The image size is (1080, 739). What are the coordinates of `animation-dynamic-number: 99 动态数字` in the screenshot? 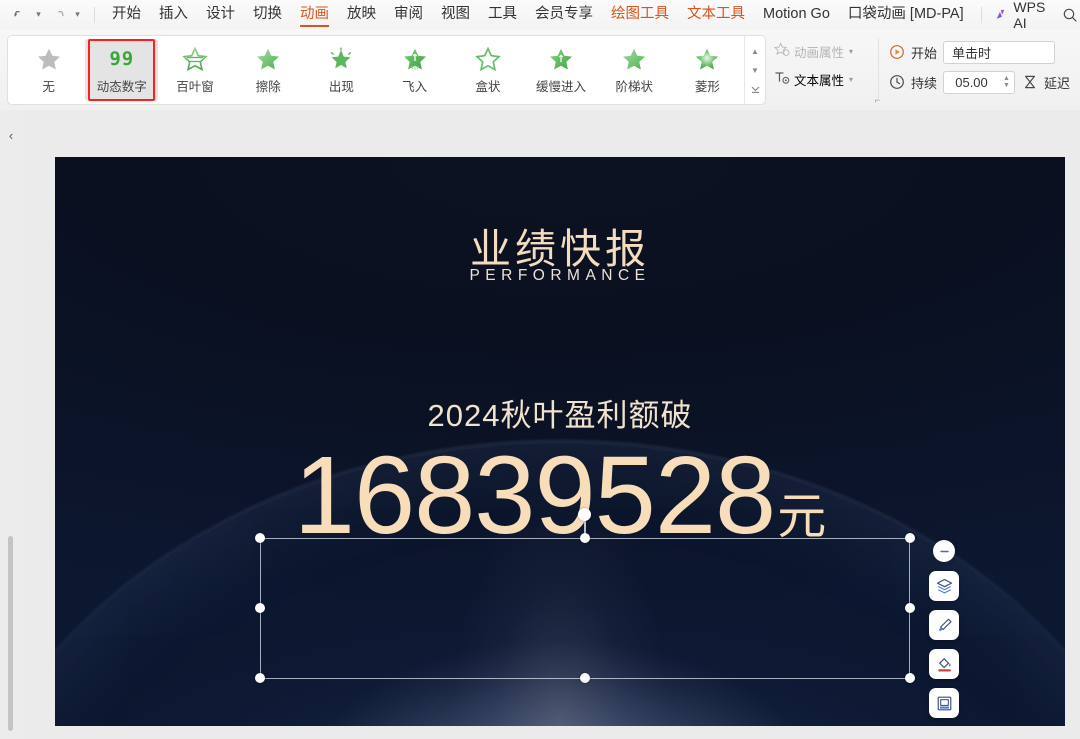 It's located at (122, 70).